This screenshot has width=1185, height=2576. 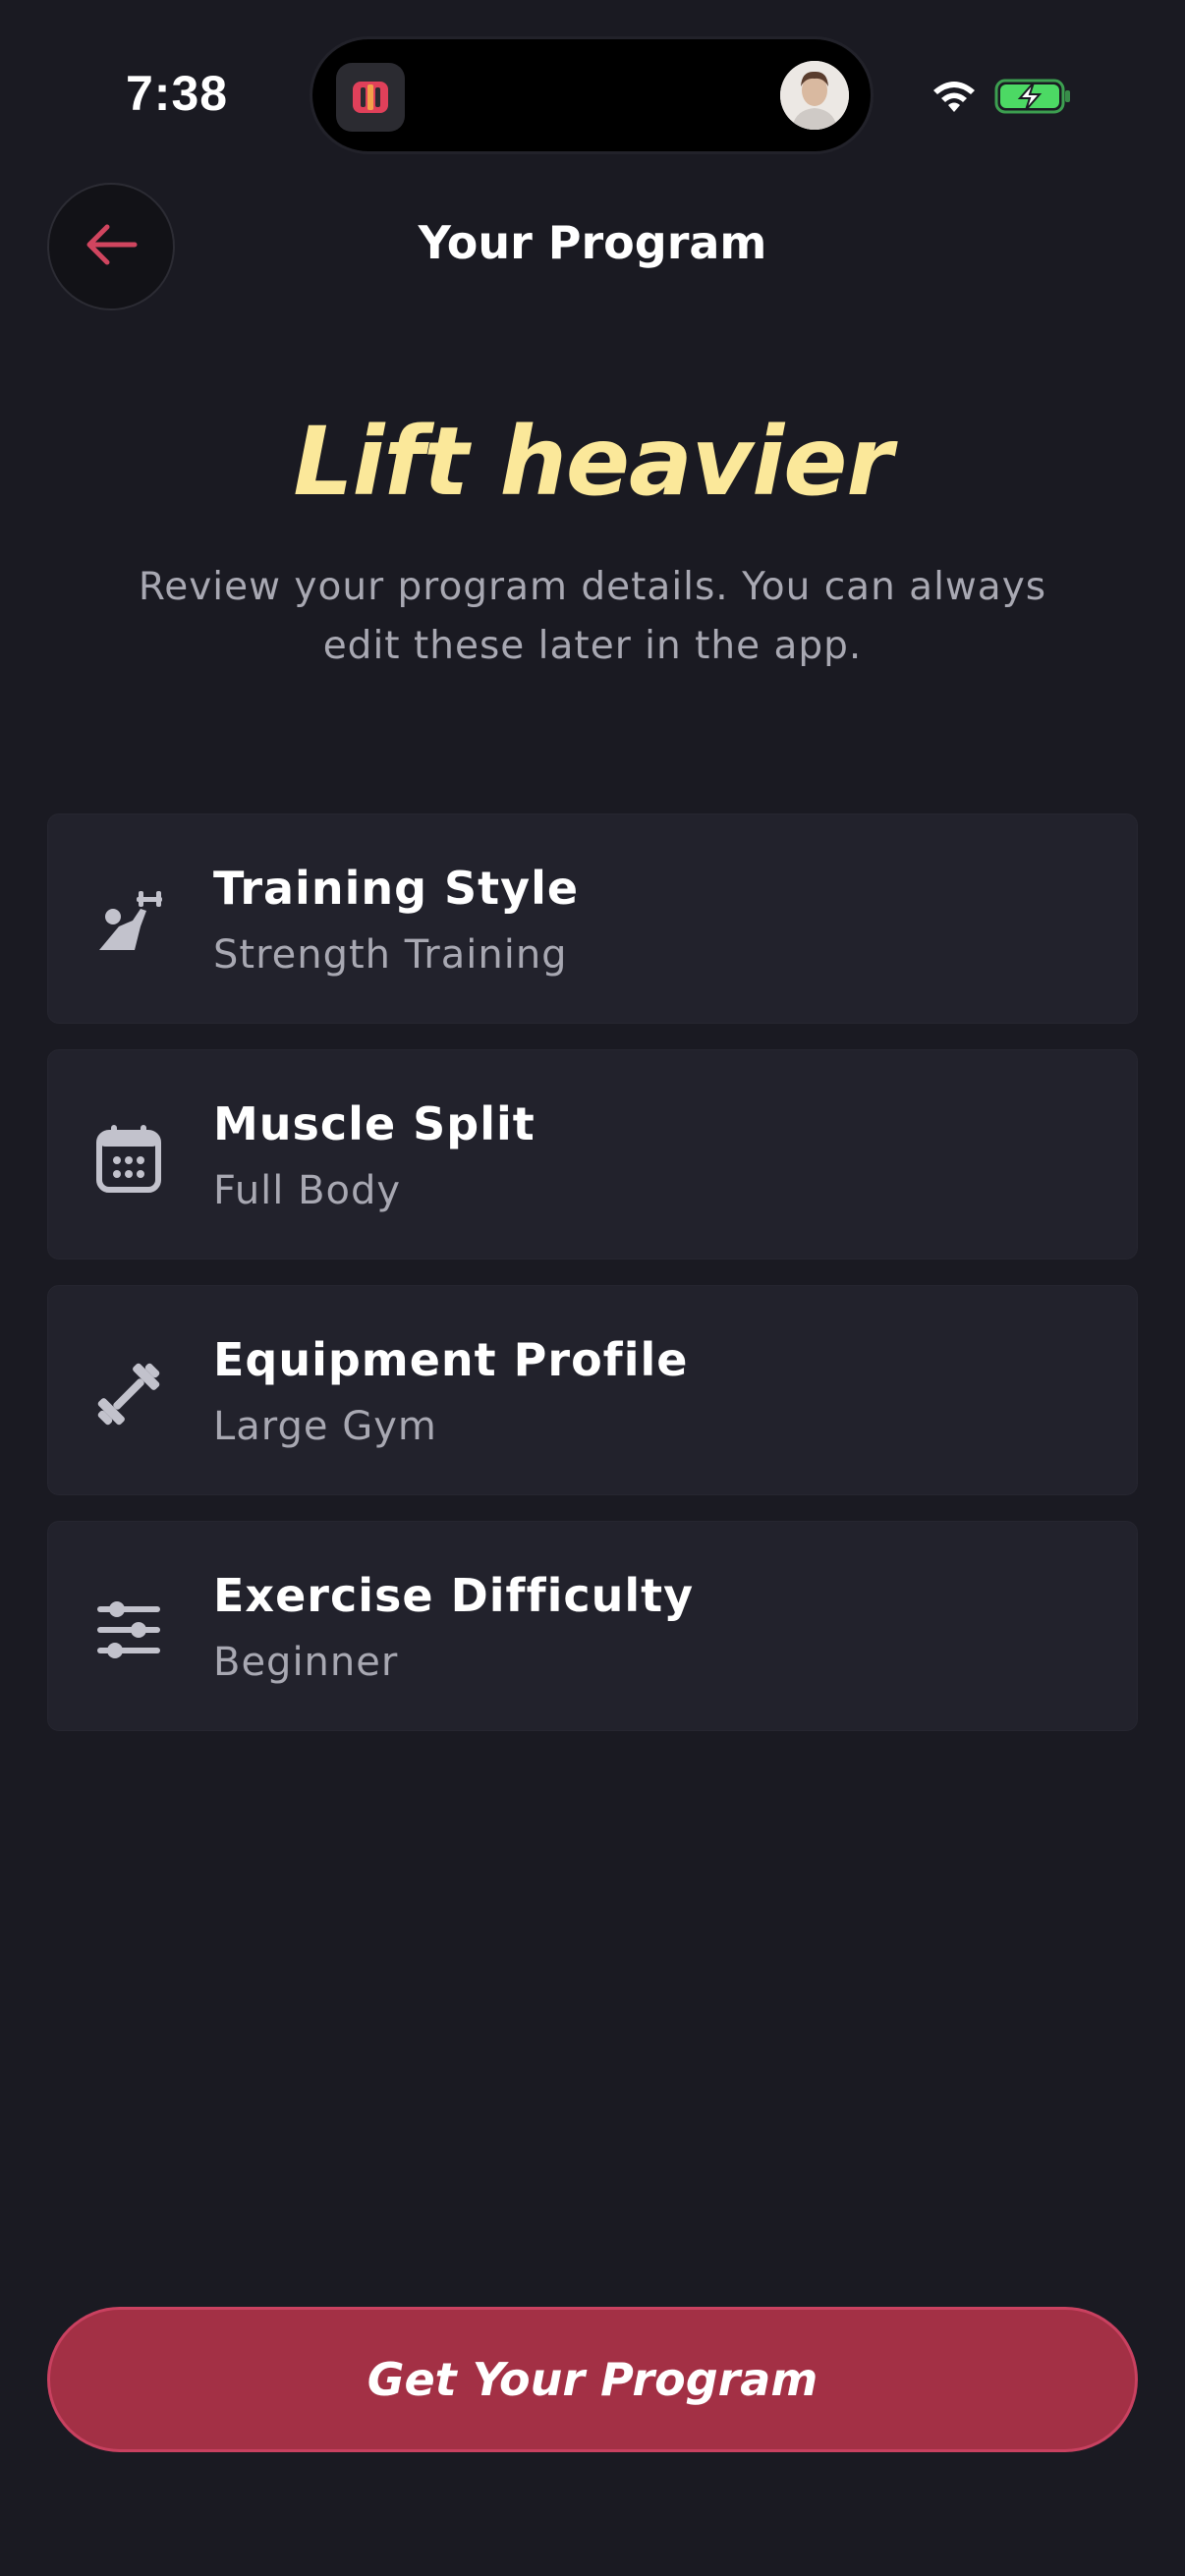 What do you see at coordinates (129, 1630) in the screenshot?
I see `sliders-icon` at bounding box center [129, 1630].